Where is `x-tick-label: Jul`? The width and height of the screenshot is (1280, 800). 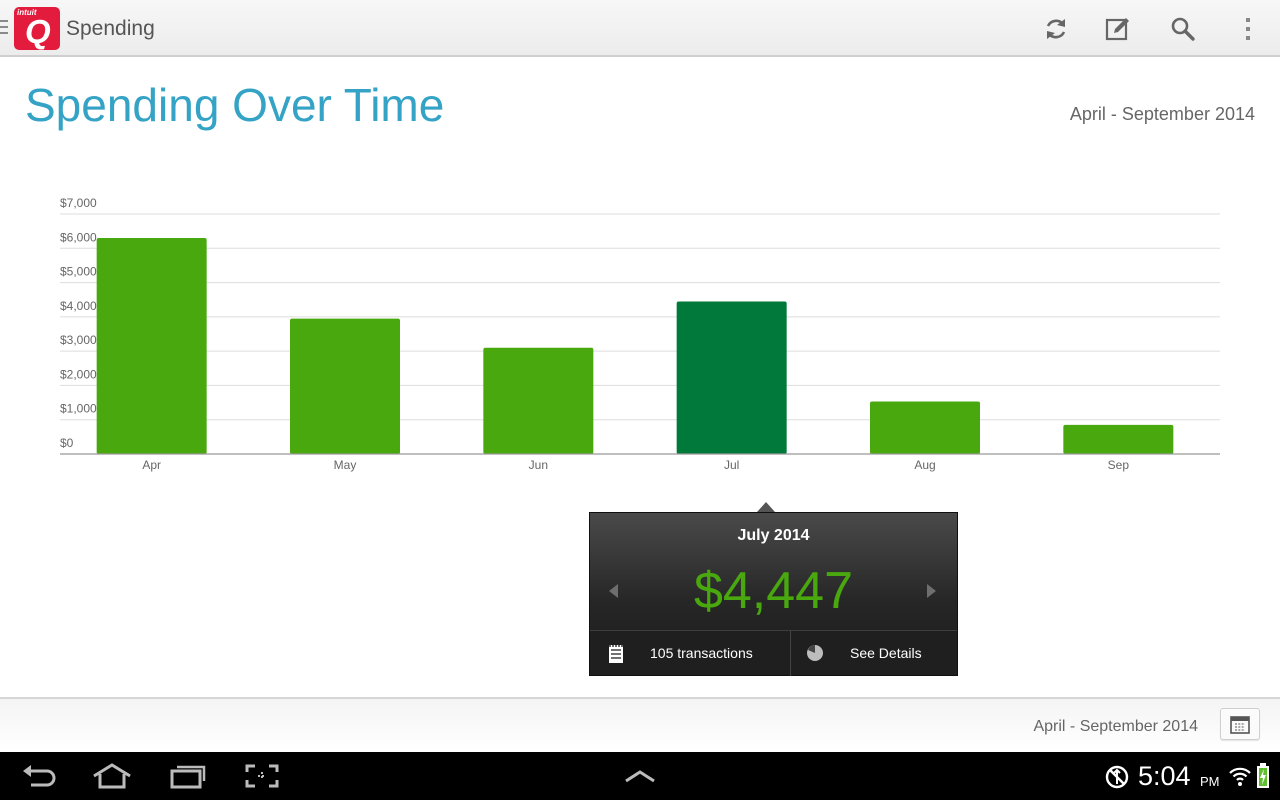
x-tick-label: Jul is located at coordinates (731, 465).